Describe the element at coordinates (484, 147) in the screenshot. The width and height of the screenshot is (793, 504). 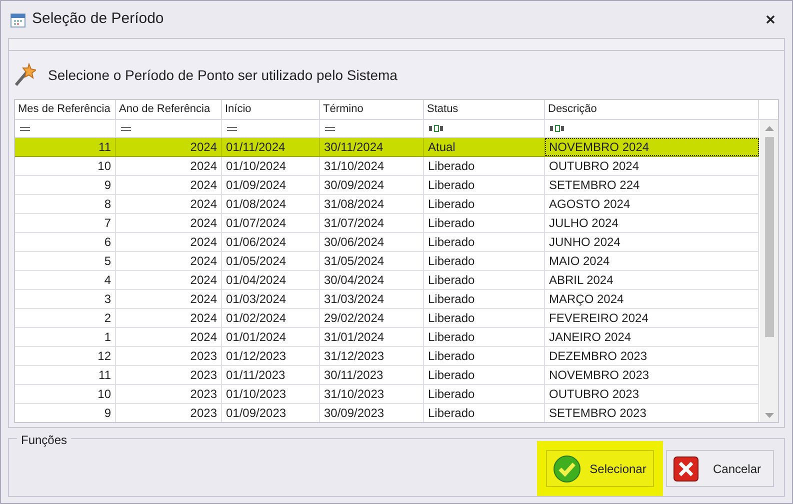
I see `table-cell: Atual` at that location.